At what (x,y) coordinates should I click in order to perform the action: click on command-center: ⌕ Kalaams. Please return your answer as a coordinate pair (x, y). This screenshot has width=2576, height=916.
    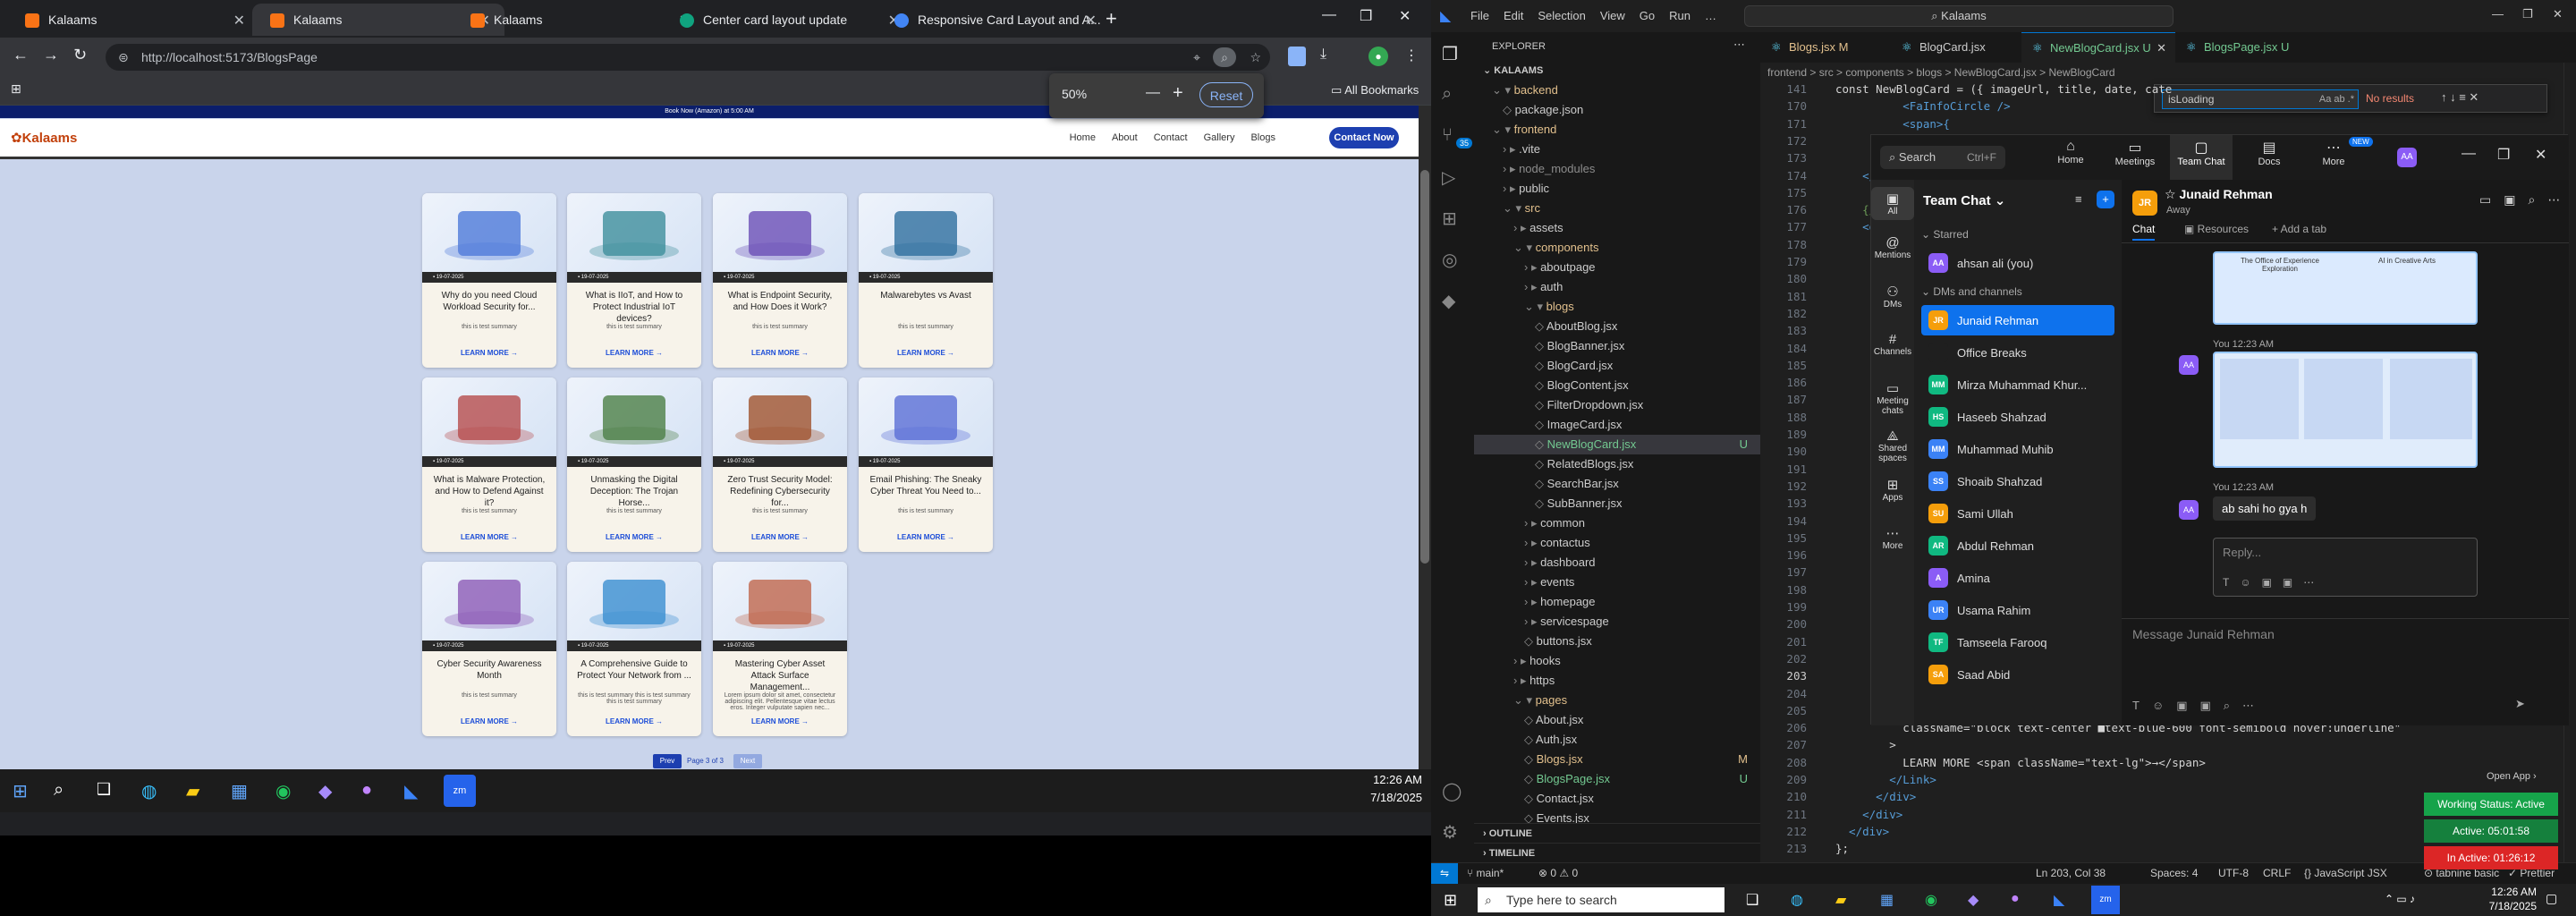
    Looking at the image, I should click on (1959, 16).